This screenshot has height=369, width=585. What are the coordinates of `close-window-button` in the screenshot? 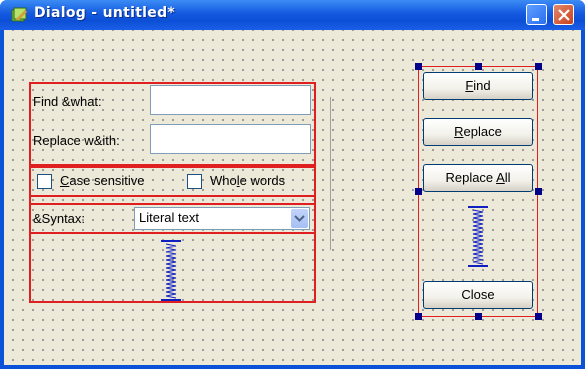 It's located at (563, 14).